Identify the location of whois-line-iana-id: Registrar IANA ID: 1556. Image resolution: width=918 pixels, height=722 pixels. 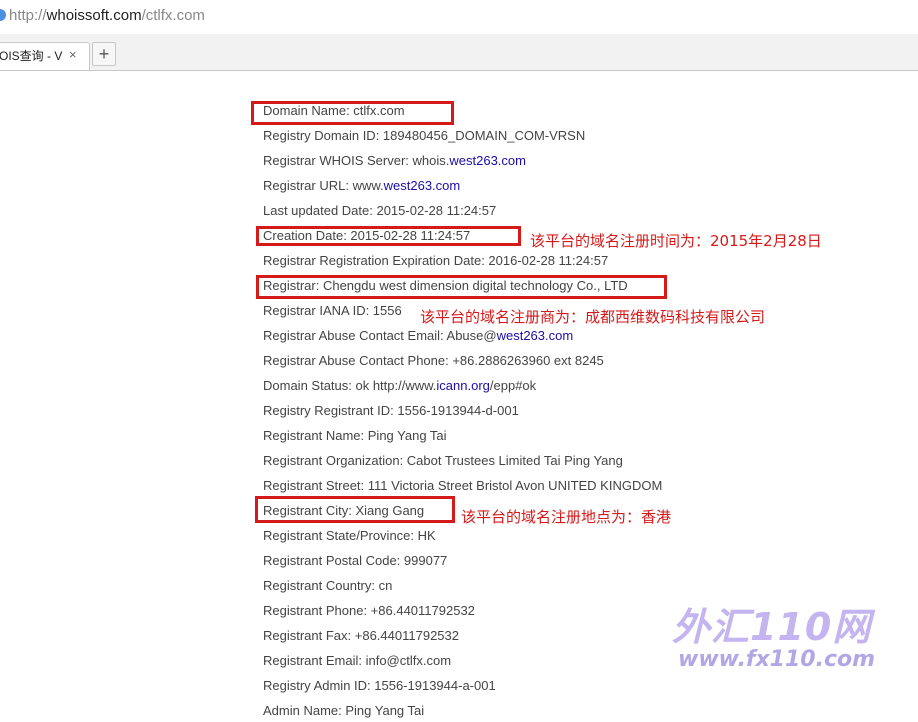
(332, 310).